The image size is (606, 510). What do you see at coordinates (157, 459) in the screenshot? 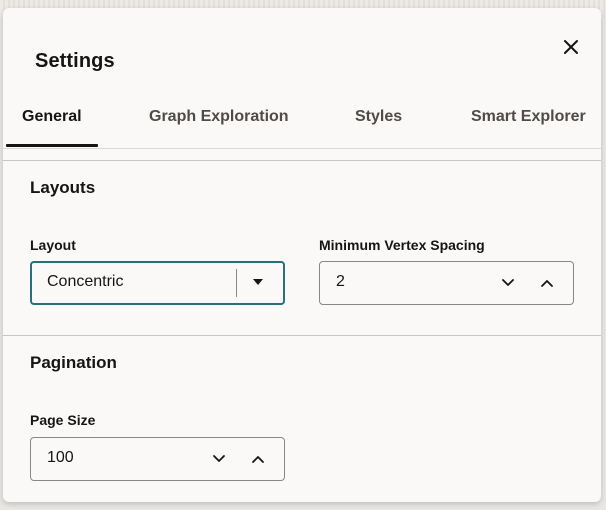
I see `page-size-stepper: 100` at bounding box center [157, 459].